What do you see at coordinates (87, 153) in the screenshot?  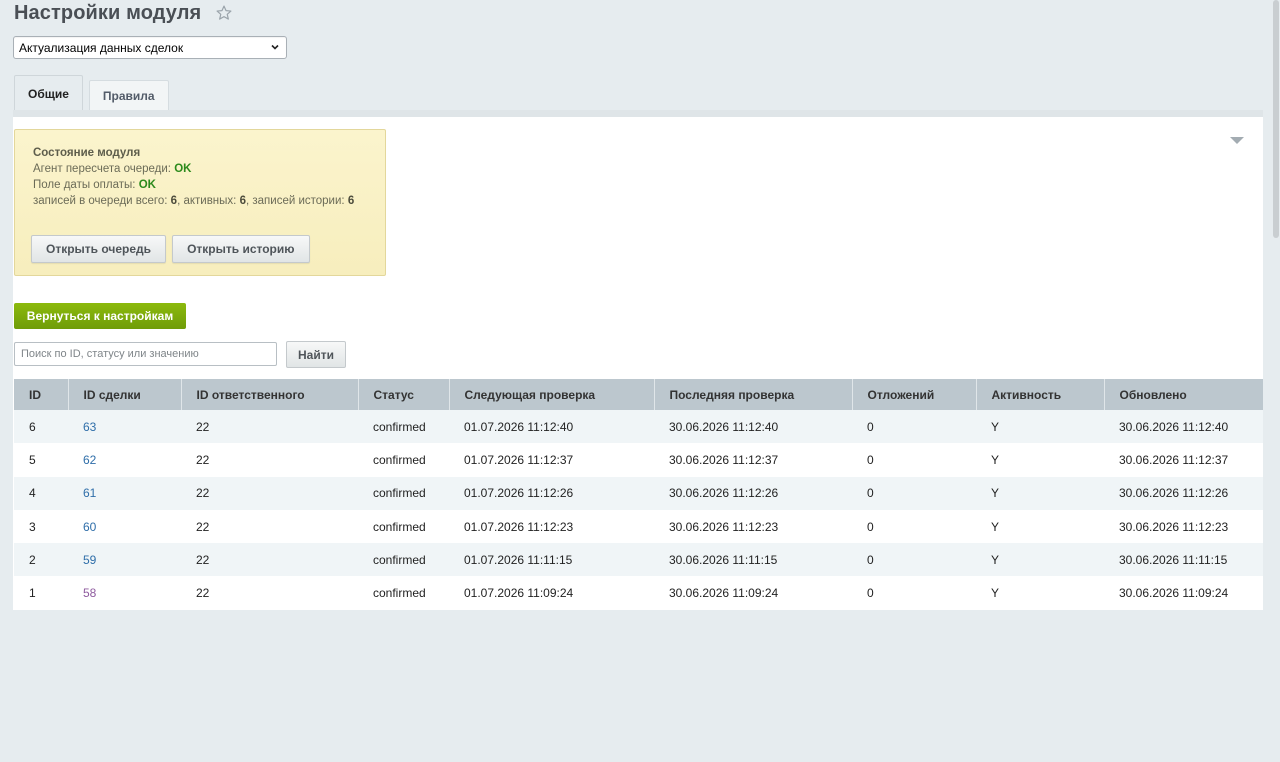 I see `status-title: Состояние модуля` at bounding box center [87, 153].